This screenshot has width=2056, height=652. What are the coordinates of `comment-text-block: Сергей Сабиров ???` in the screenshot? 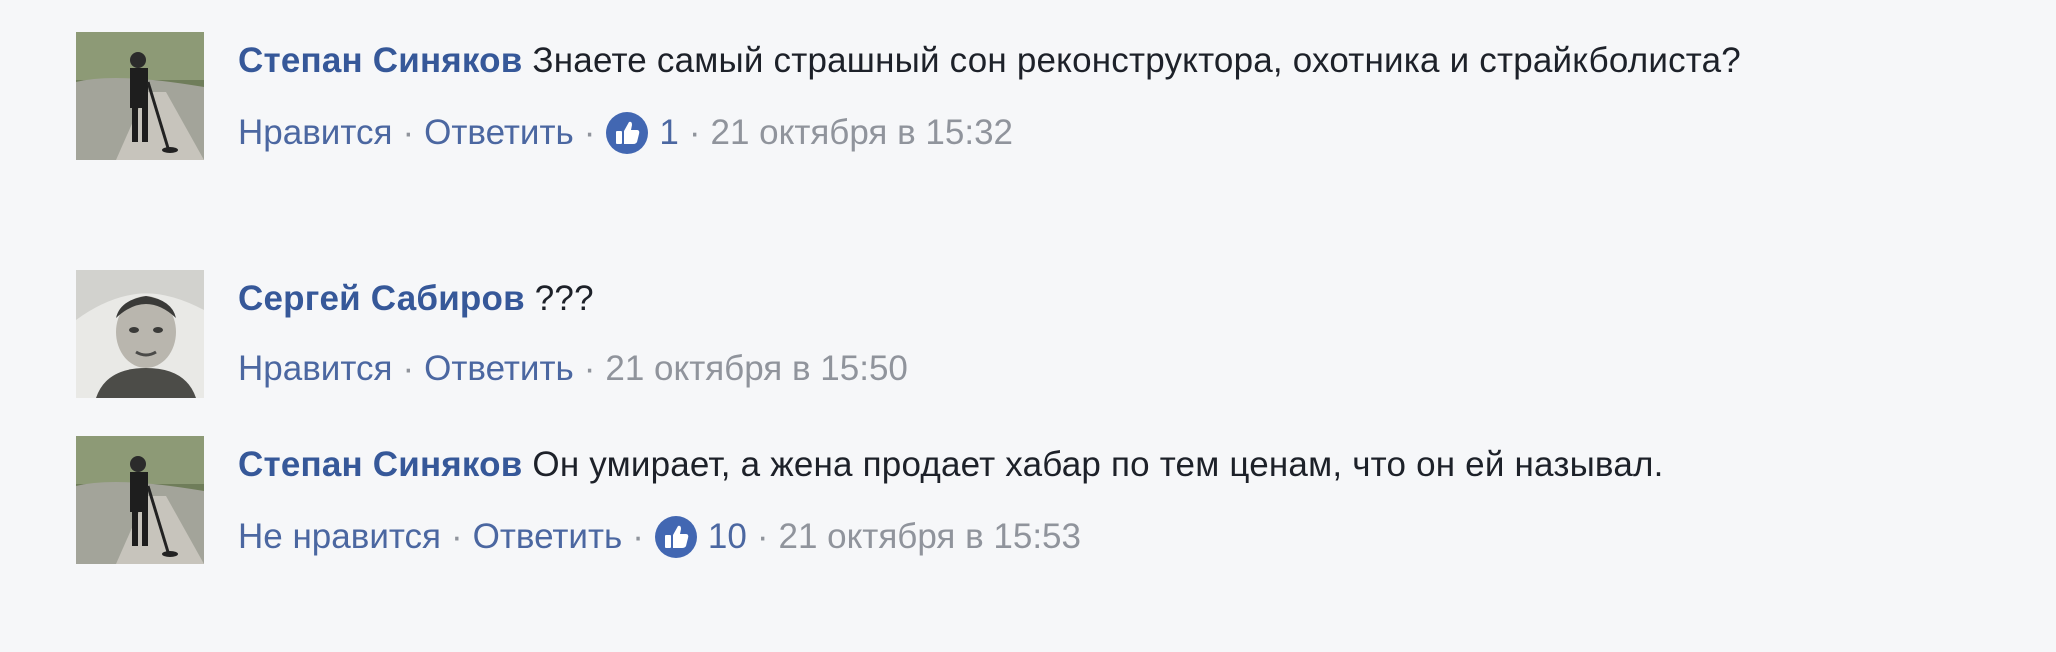 It's located at (1058, 299).